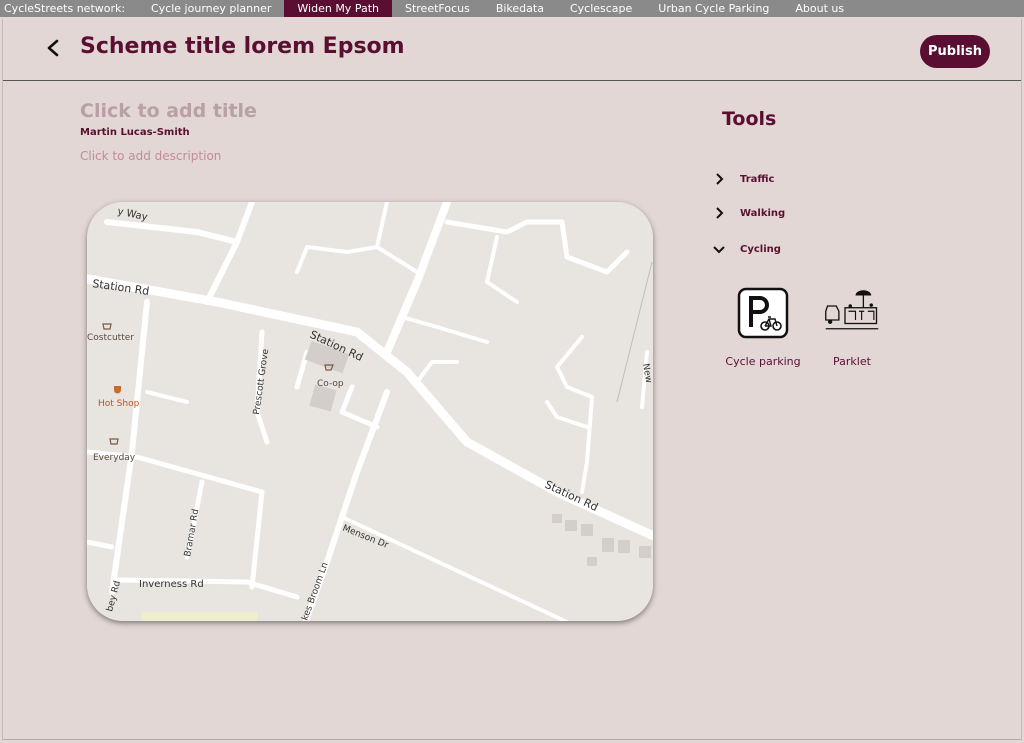 The width and height of the screenshot is (1024, 743). Describe the element at coordinates (53, 48) in the screenshot. I see `chevron-left-icon` at that location.